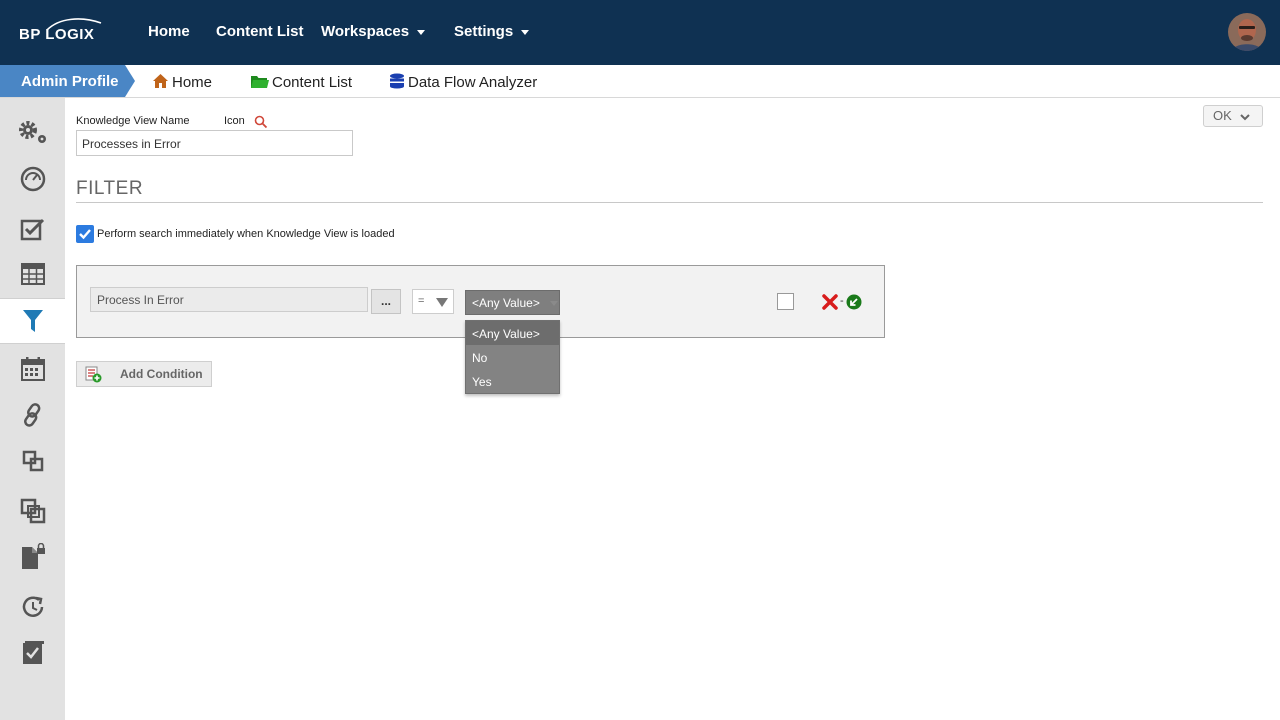 The height and width of the screenshot is (720, 1280). I want to click on filter-icon, so click(32, 321).